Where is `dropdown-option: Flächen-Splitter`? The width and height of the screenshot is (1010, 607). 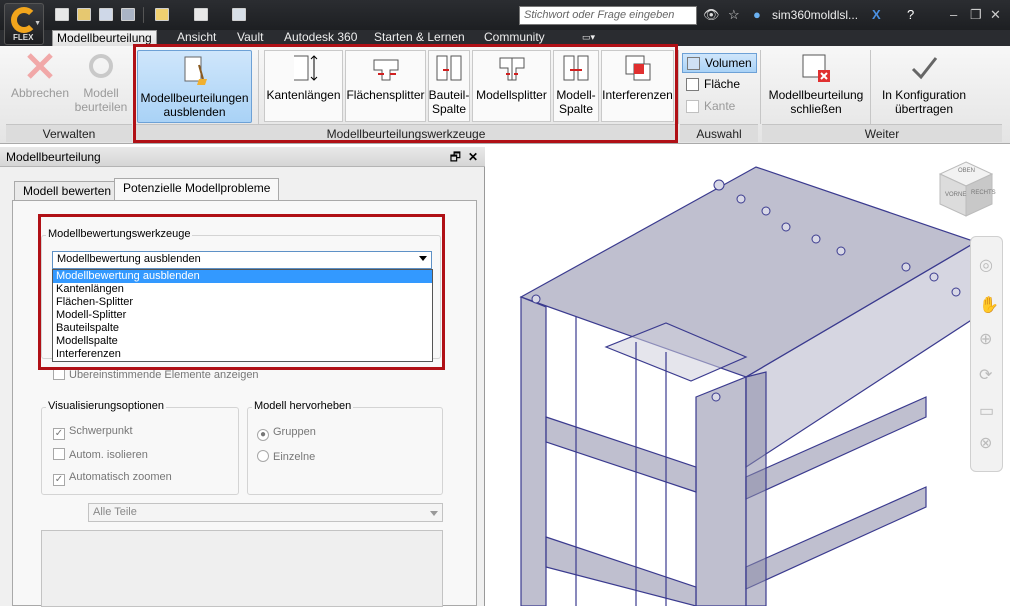
dropdown-option: Flächen-Splitter is located at coordinates (242, 302).